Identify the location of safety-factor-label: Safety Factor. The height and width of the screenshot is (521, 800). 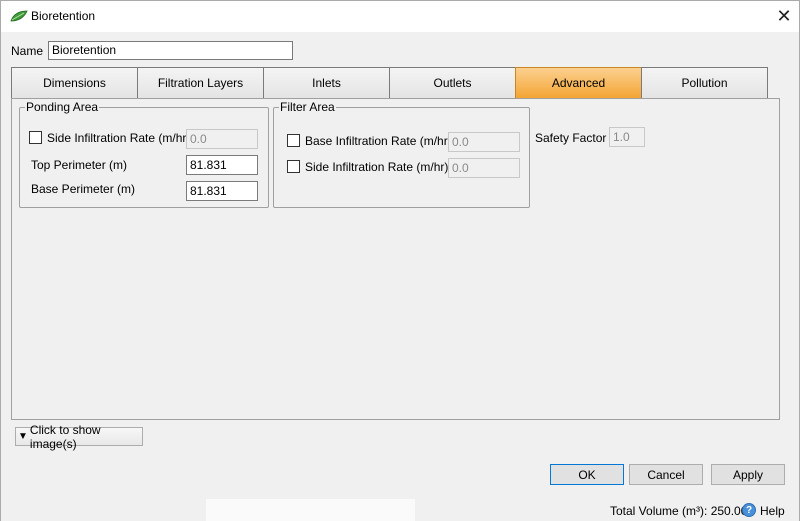
(571, 138).